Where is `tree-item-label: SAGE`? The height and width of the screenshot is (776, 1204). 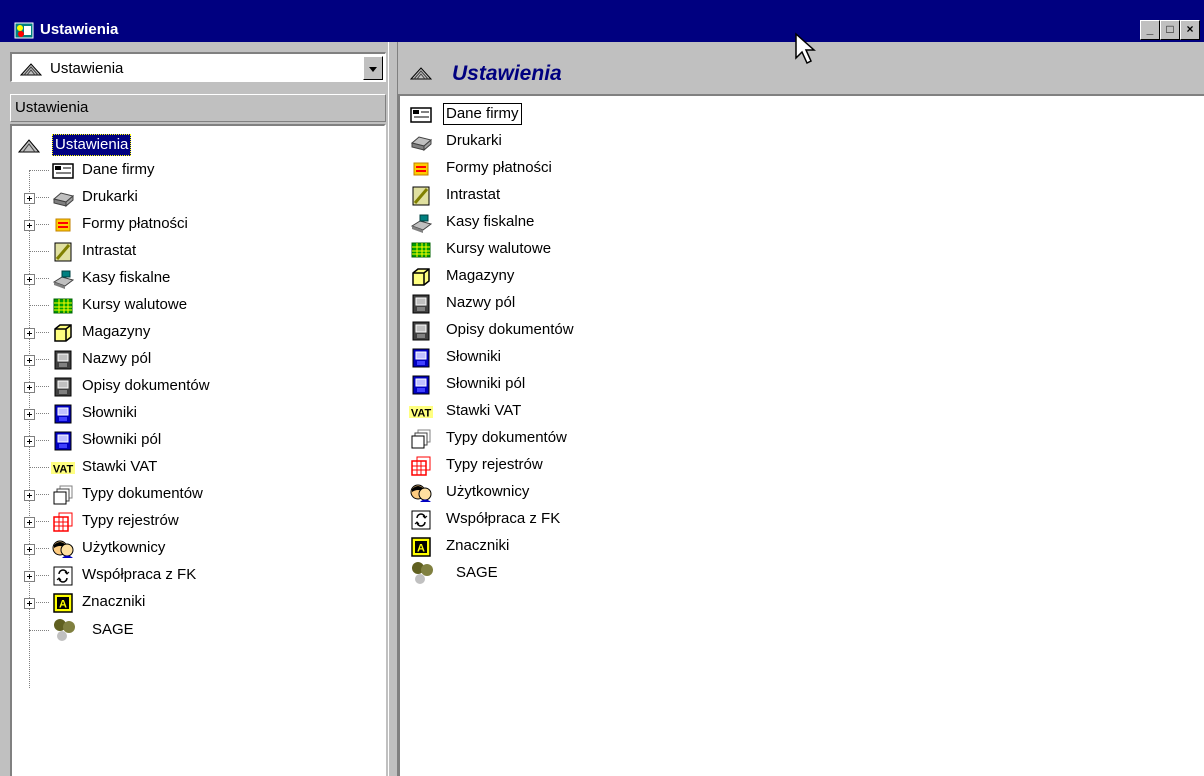 tree-item-label: SAGE is located at coordinates (113, 629).